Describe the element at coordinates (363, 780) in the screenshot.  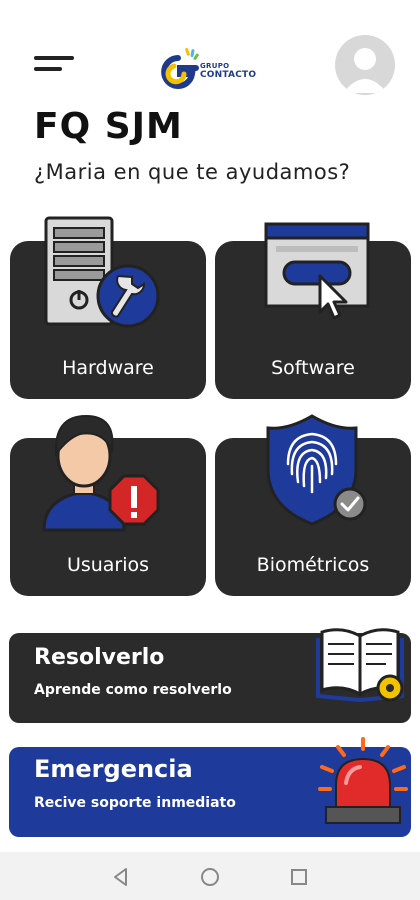
I see `siren-icon` at that location.